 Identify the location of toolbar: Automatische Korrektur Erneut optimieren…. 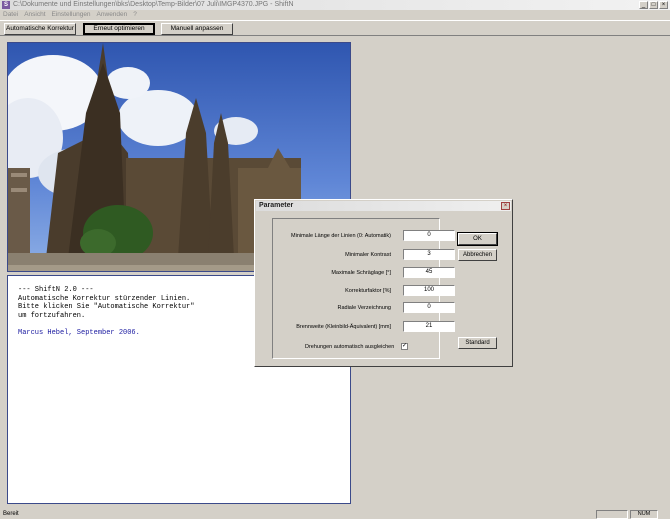
(335, 28).